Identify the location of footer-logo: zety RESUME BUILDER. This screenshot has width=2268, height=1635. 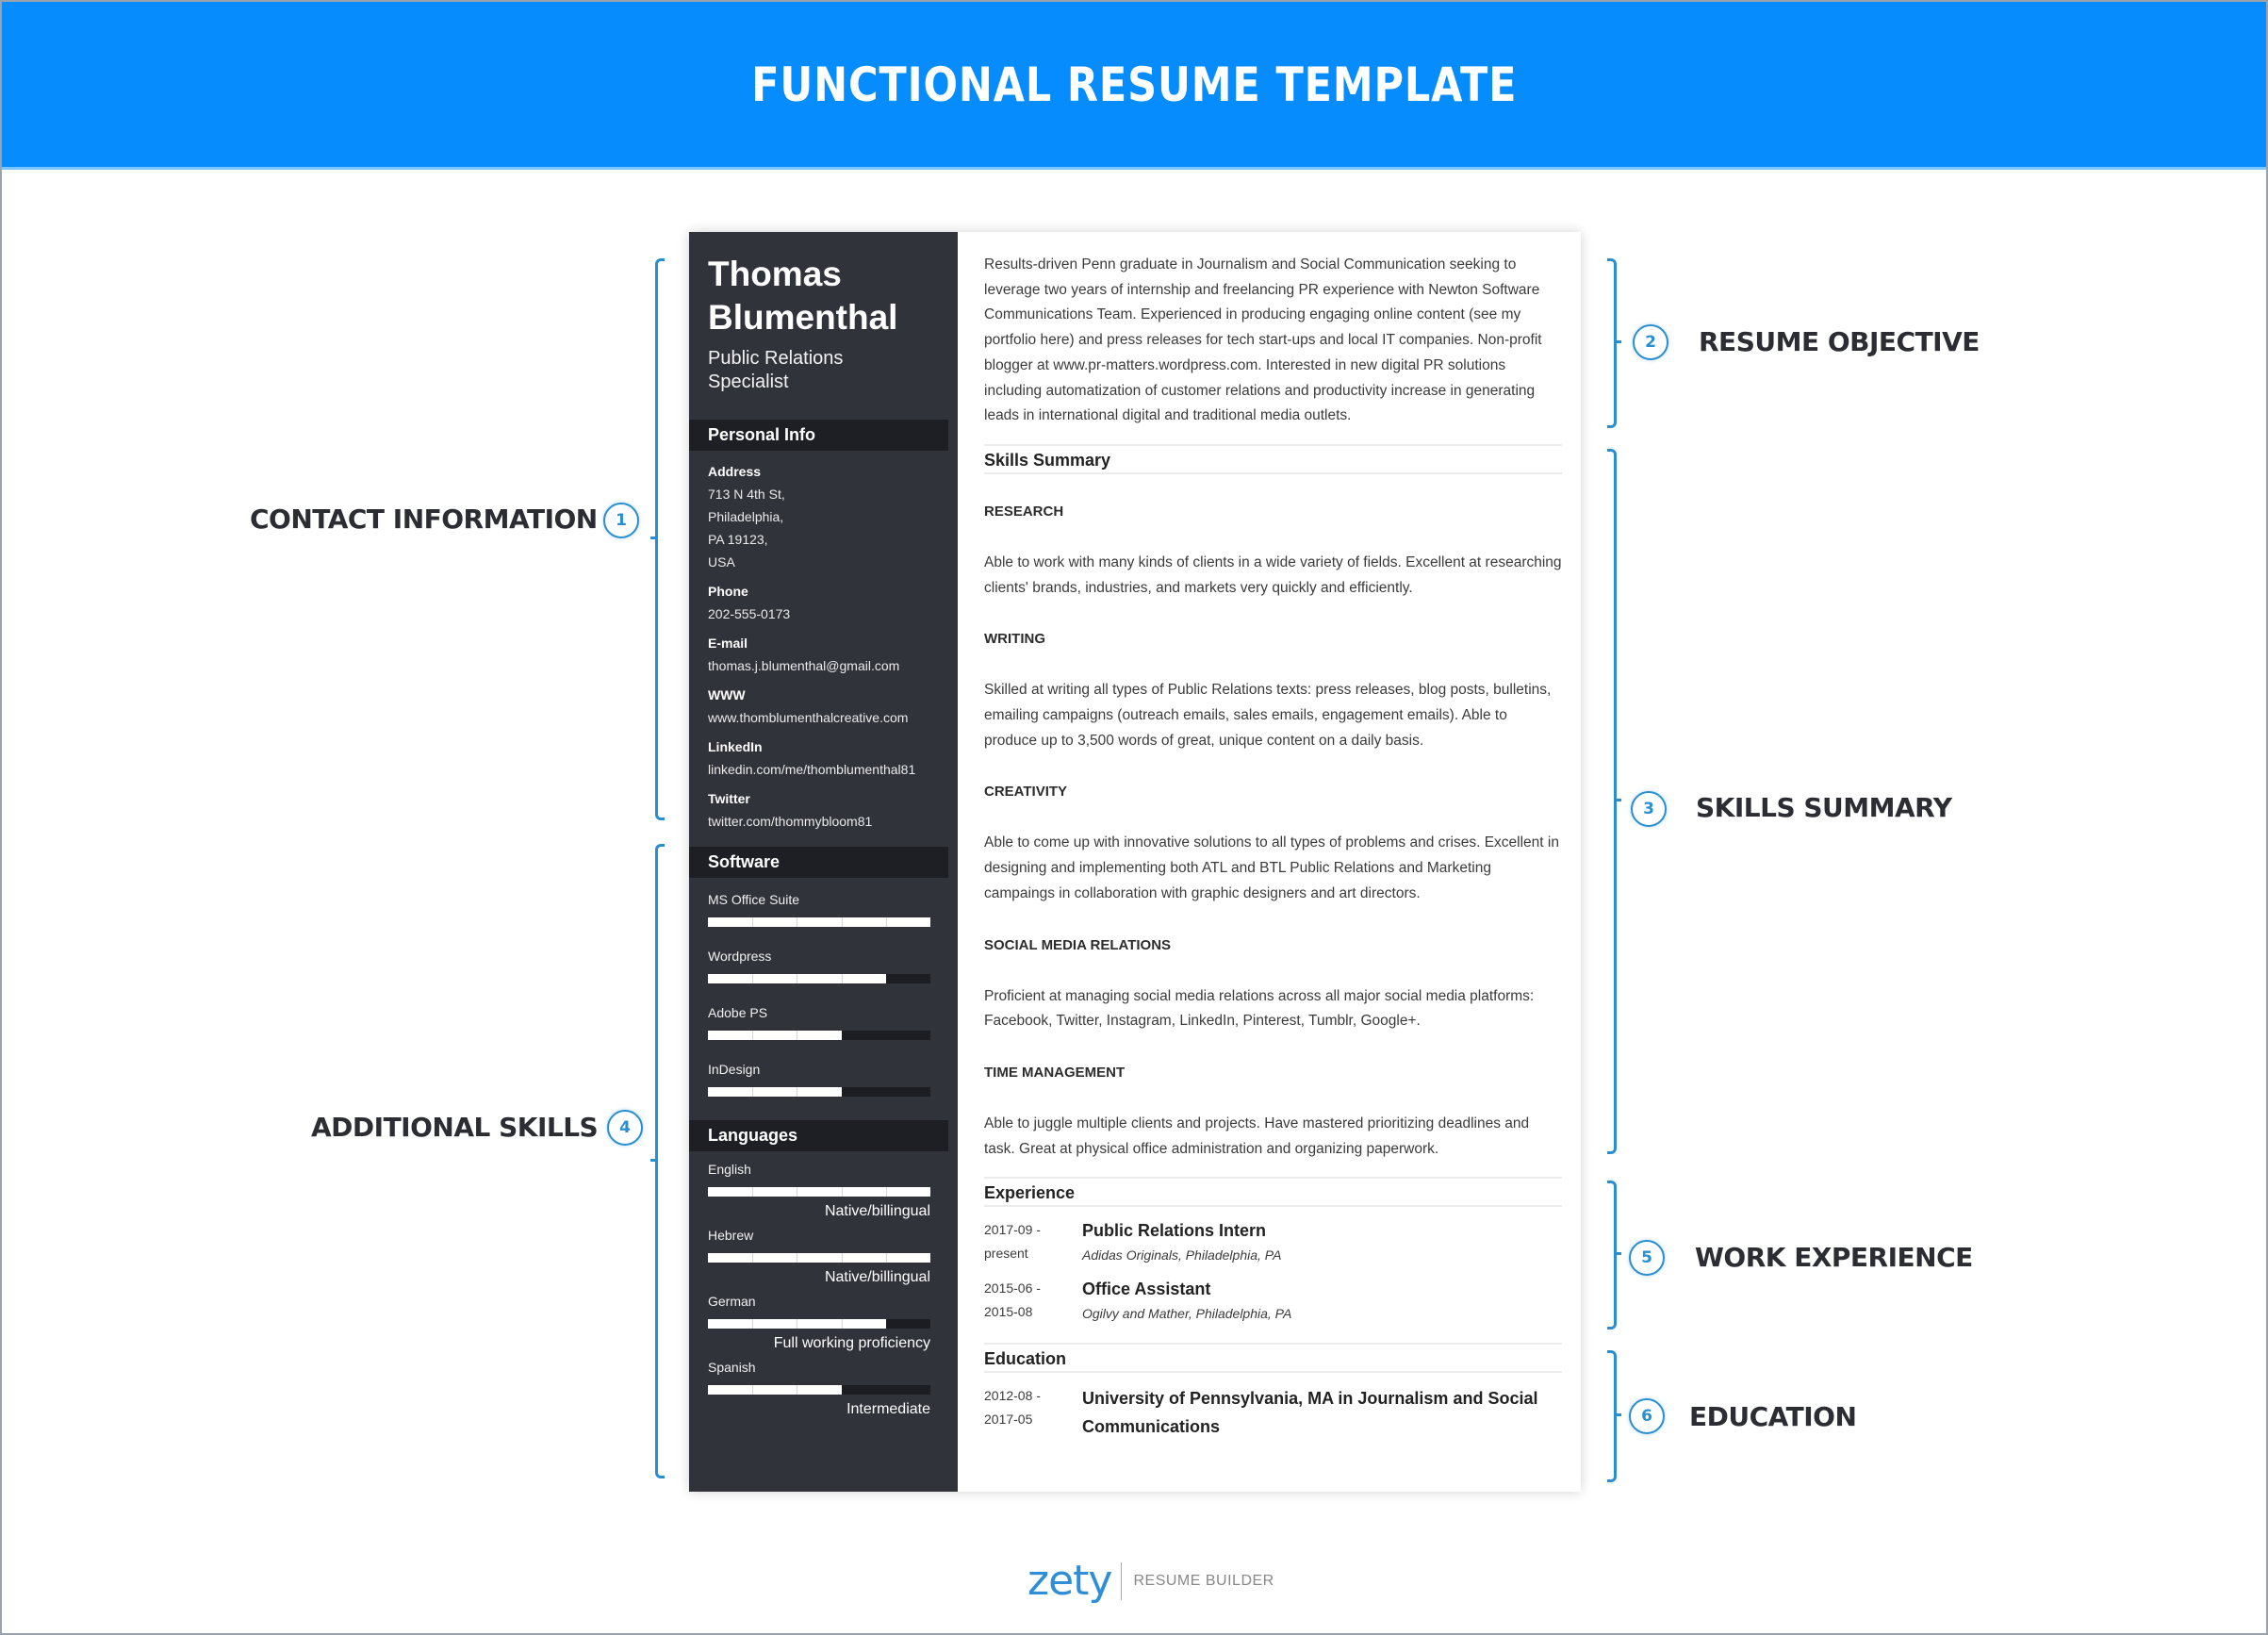
(1151, 1581).